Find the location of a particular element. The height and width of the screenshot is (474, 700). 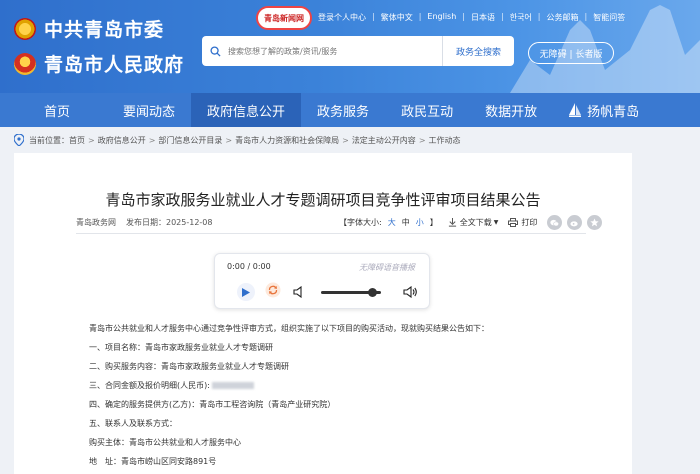

location-pin-icon is located at coordinates (19, 140).